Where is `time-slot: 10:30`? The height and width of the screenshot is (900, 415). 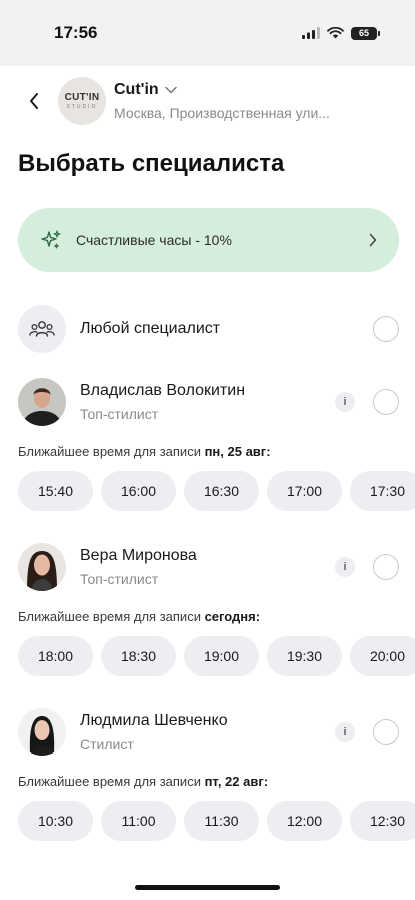
time-slot: 10:30 is located at coordinates (55, 821).